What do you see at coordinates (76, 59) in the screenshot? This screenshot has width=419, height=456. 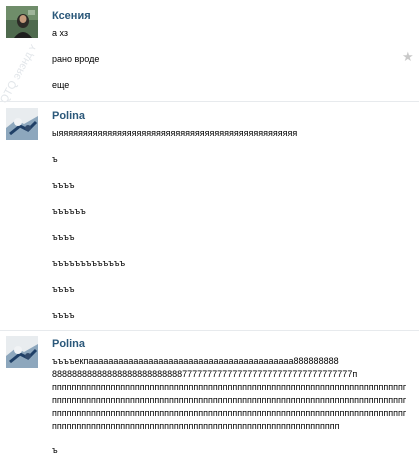 I see `message-text: рано вроде` at bounding box center [76, 59].